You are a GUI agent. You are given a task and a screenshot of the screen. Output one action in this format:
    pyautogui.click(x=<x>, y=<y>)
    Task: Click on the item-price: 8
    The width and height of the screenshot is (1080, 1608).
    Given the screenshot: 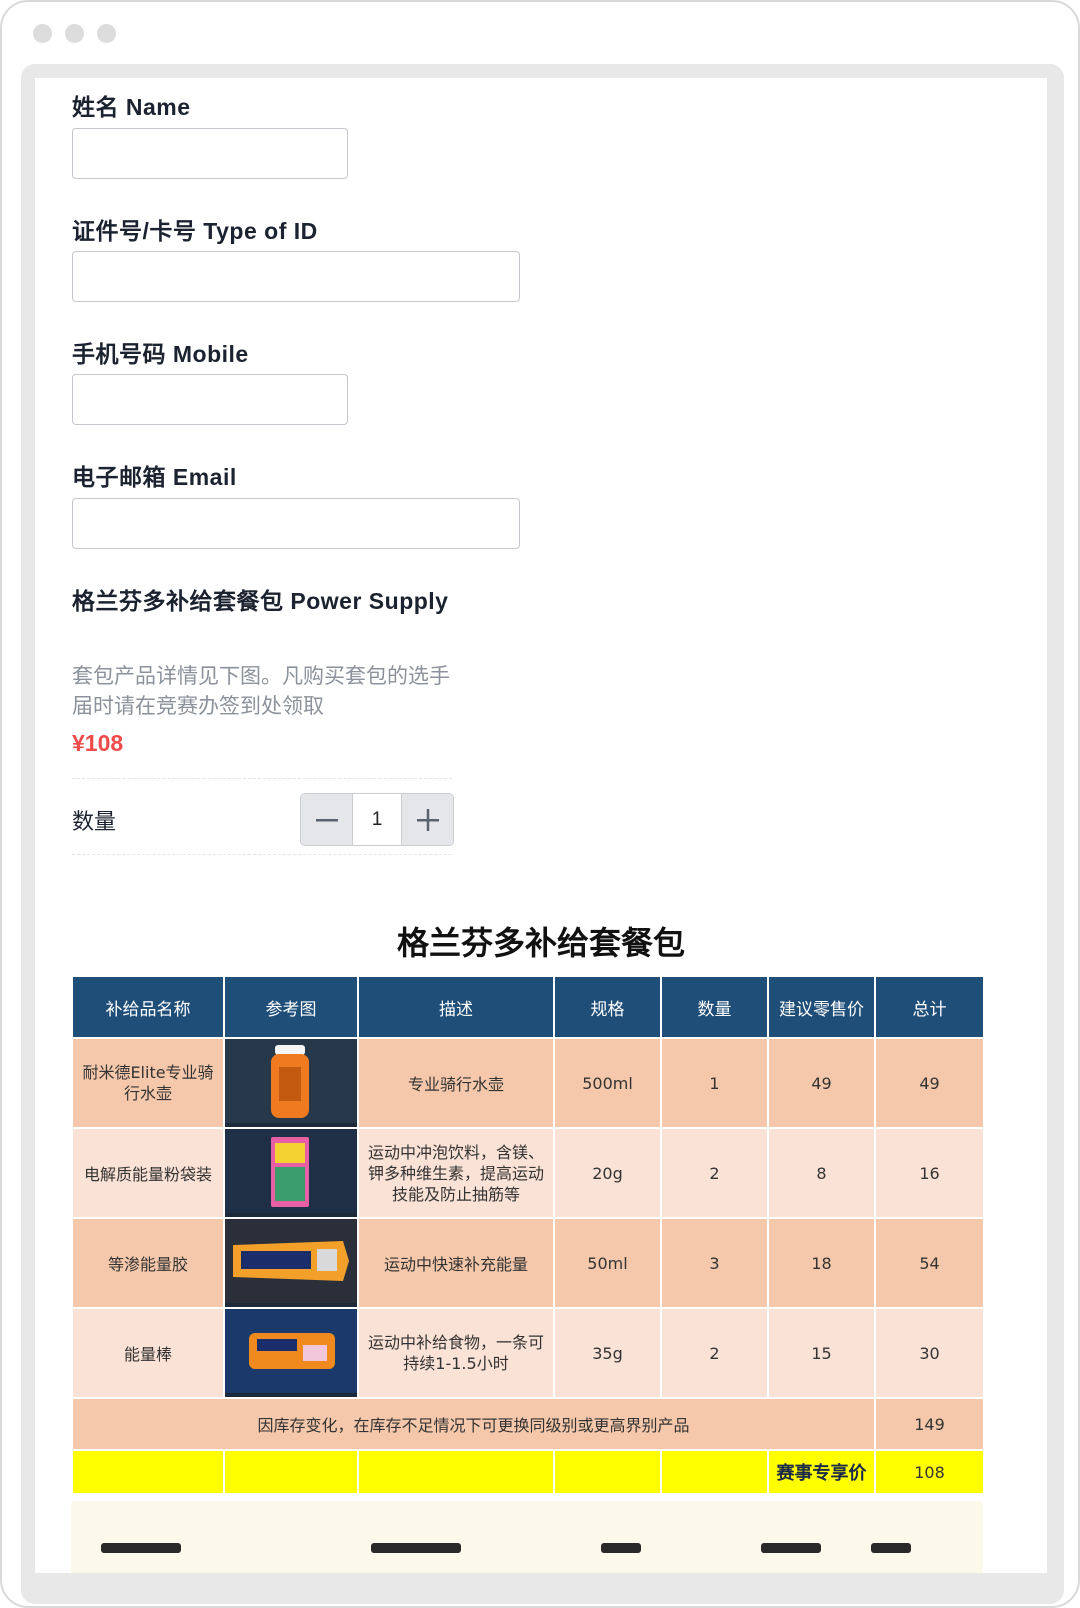 What is the action you would take?
    pyautogui.click(x=821, y=1173)
    